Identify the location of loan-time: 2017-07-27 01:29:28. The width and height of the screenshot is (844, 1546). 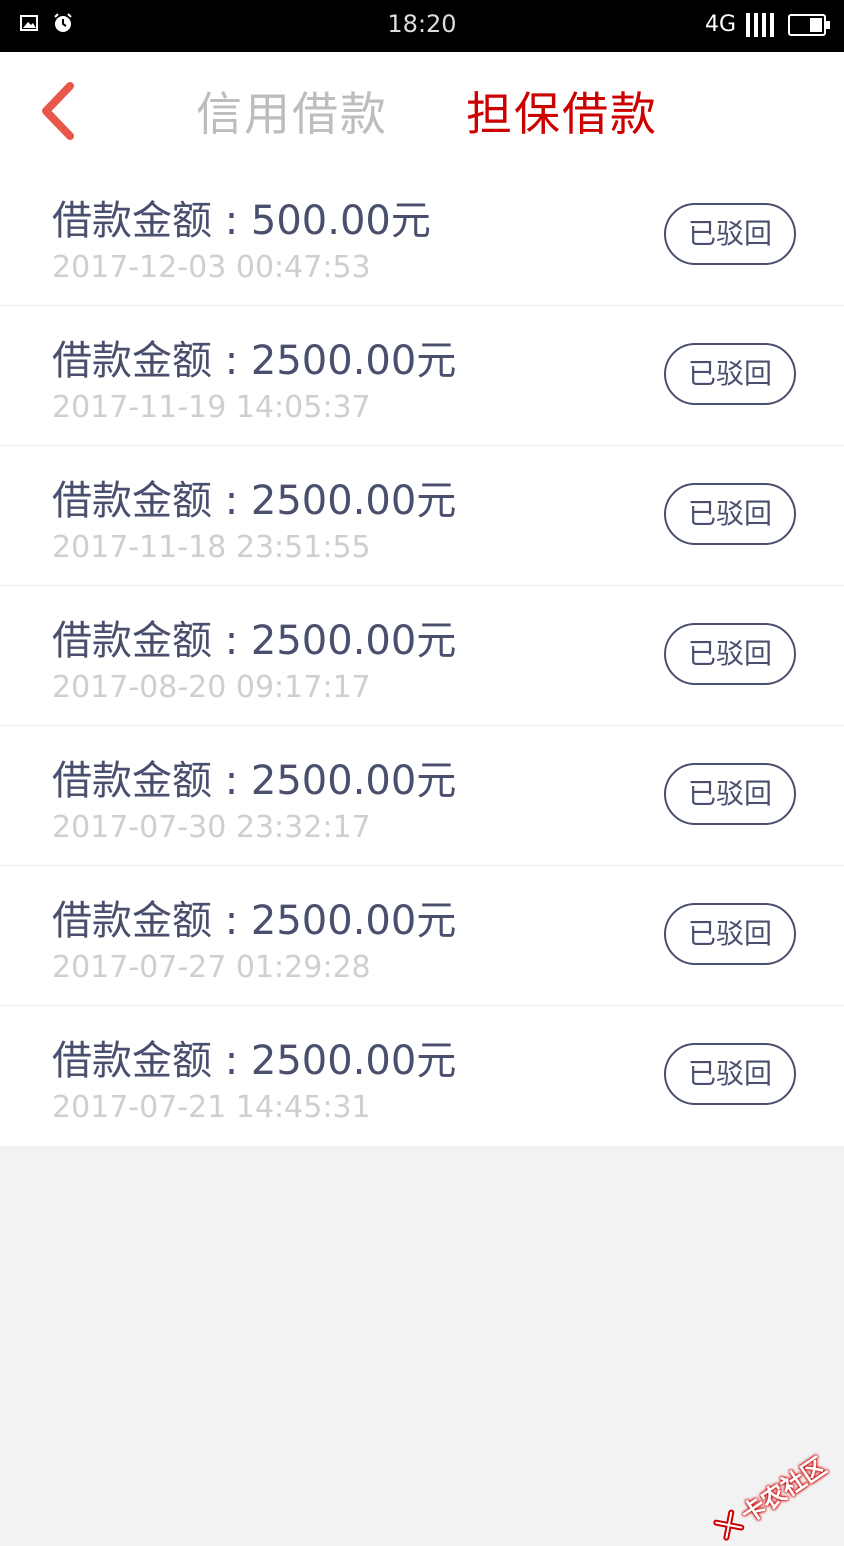
(211, 967).